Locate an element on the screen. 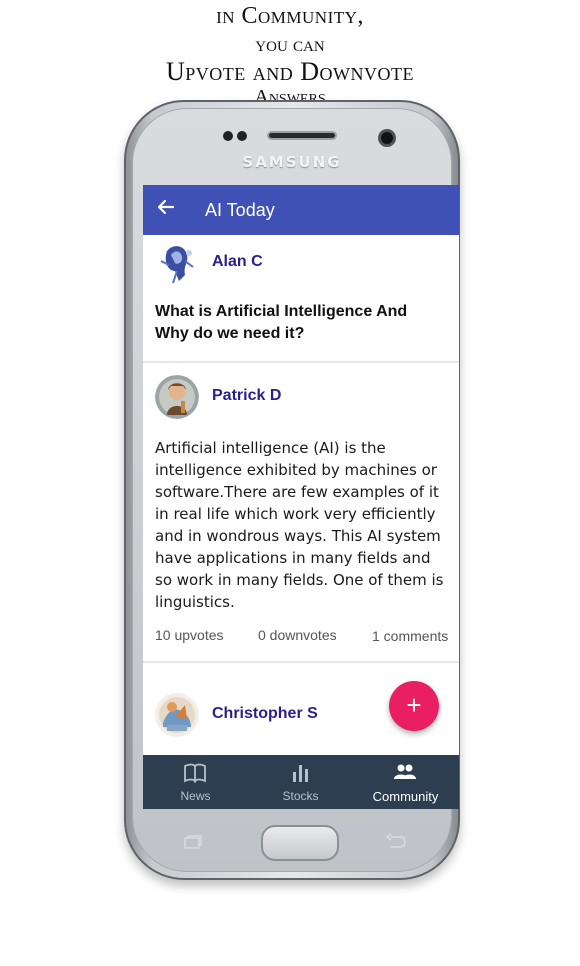  recent-apps-key is located at coordinates (193, 842).